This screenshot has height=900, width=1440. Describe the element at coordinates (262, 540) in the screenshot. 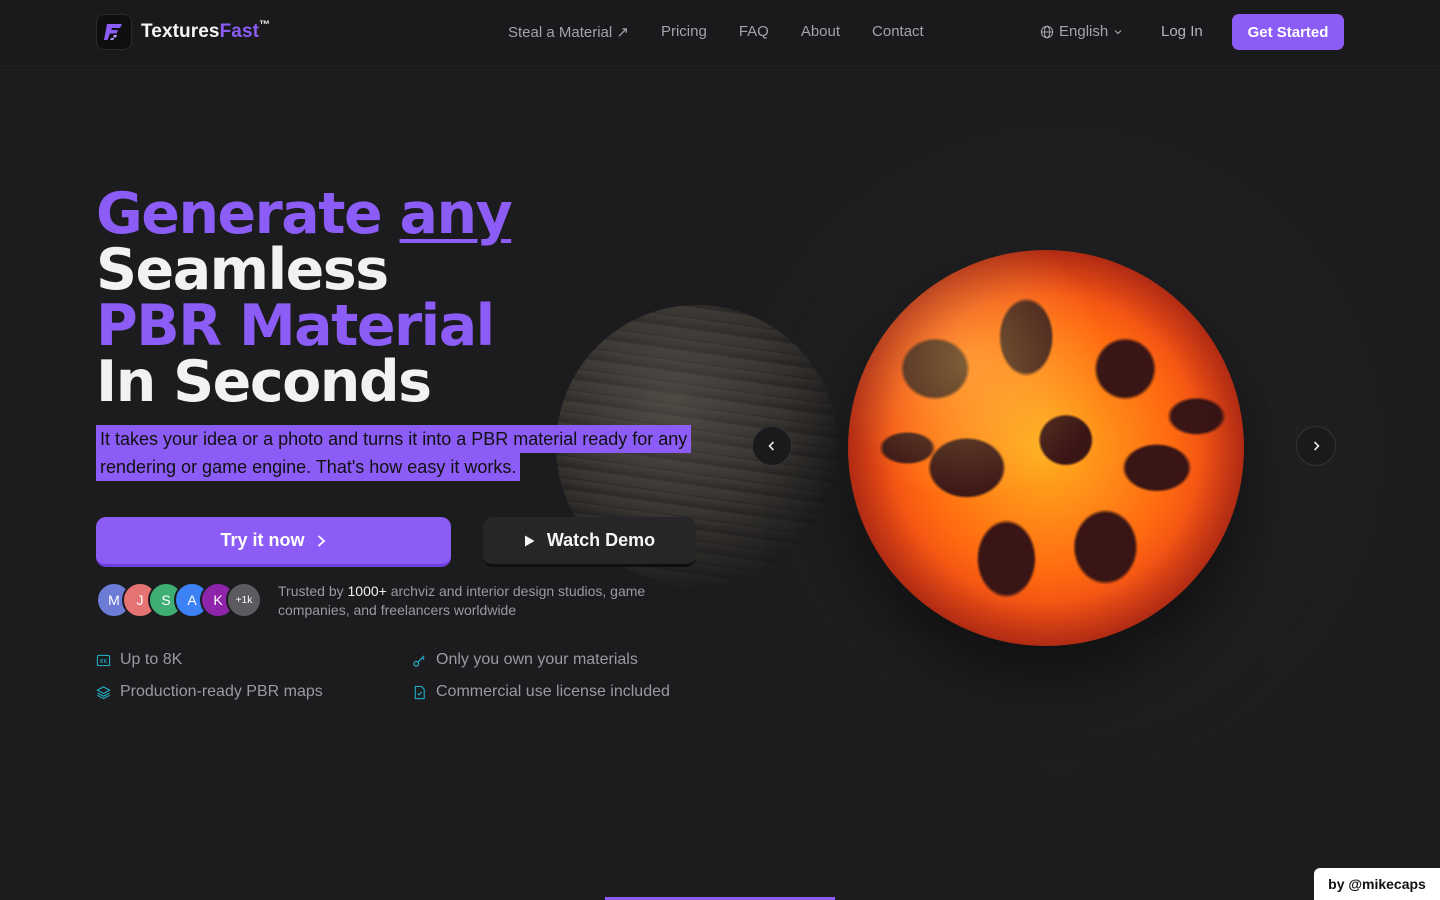

I see `try-it-now-label: Try it now` at that location.